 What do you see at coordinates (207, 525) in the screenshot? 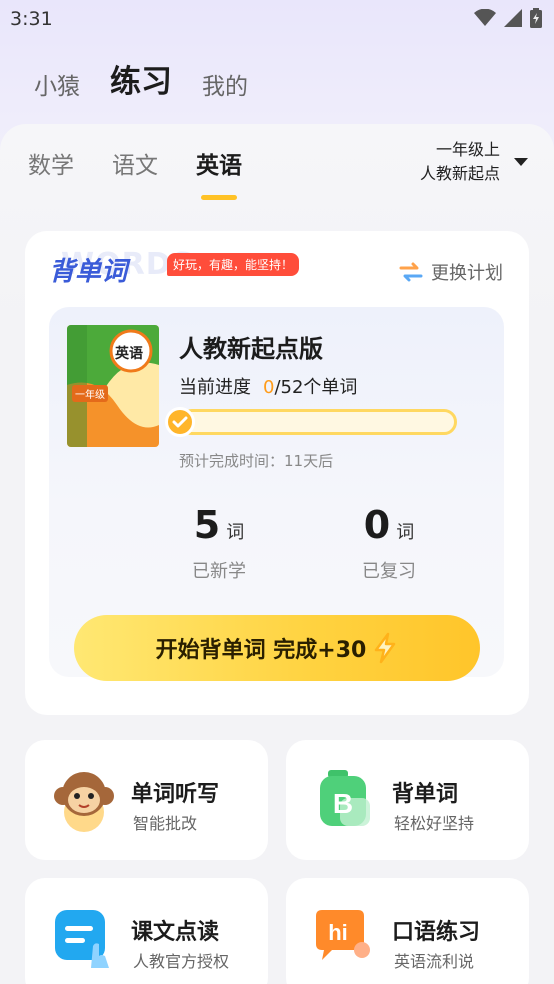
I see `stat-new-value: 5` at bounding box center [207, 525].